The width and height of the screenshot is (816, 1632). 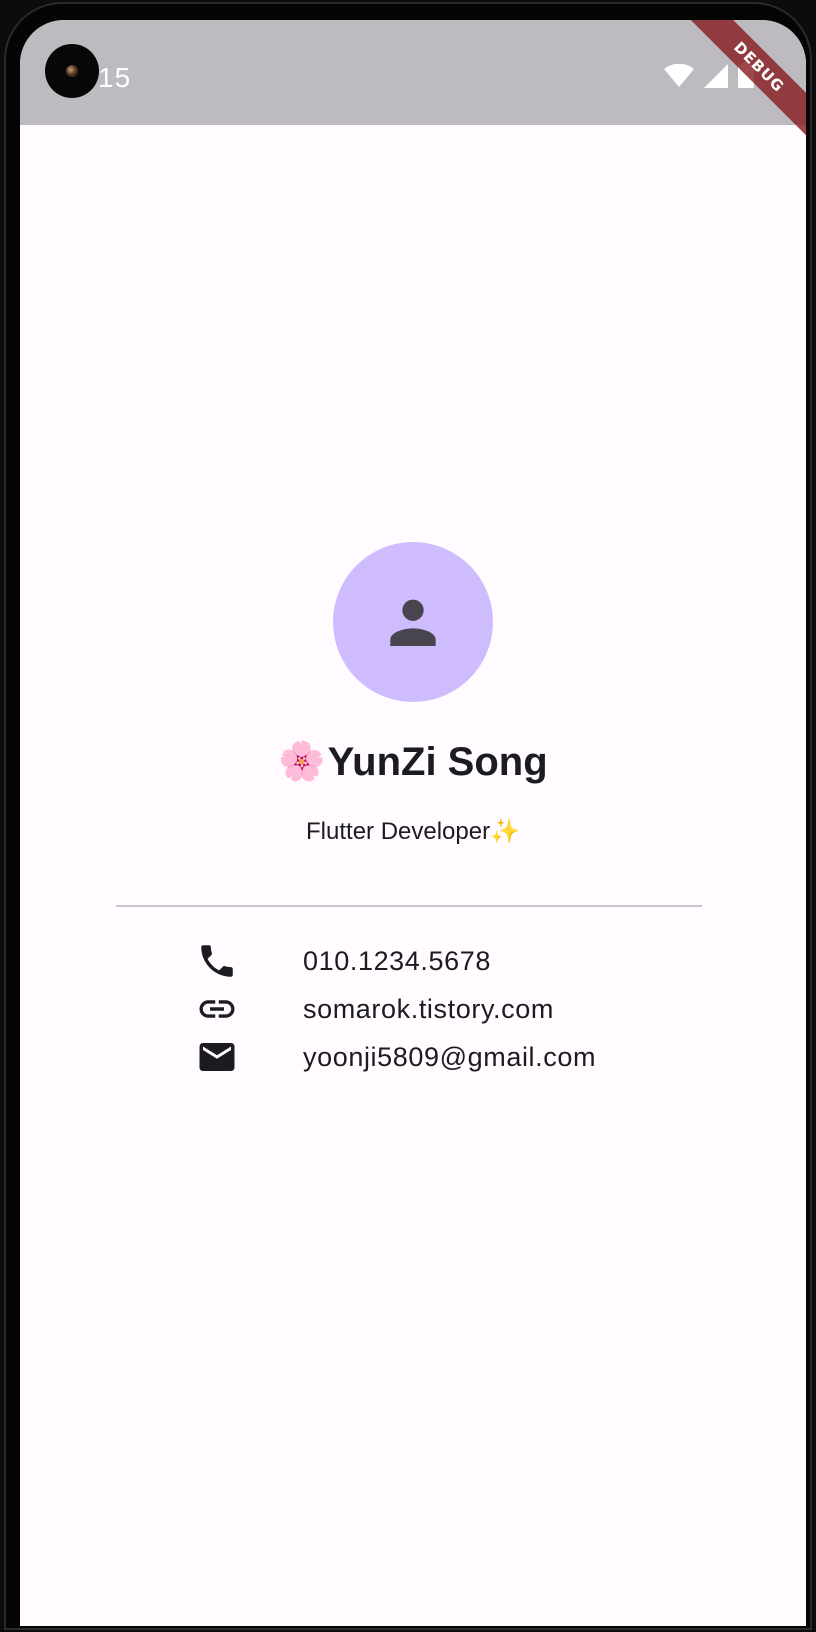 I want to click on contact-row-email: yoonji5809@gmail.com, so click(x=413, y=1057).